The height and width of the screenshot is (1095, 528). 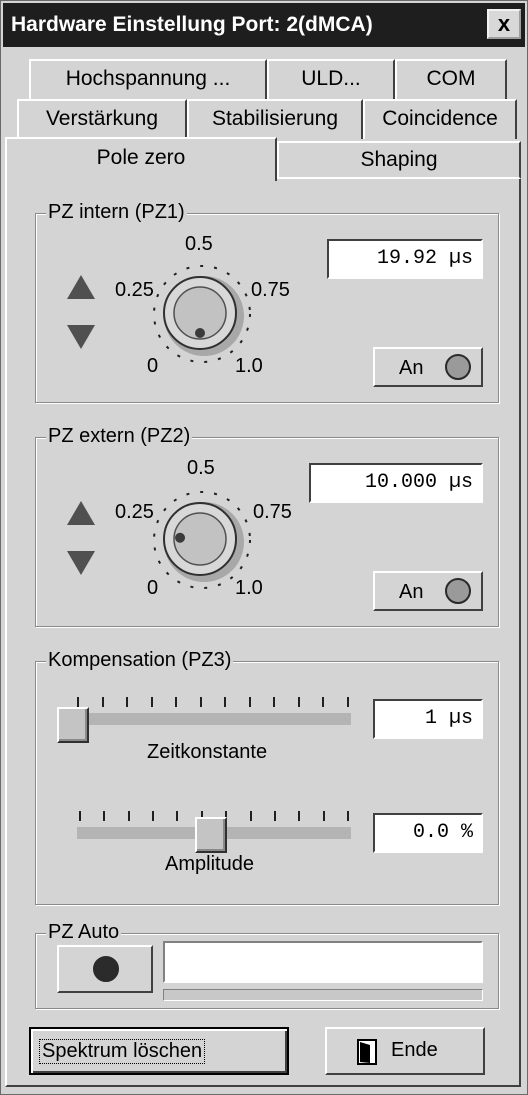 I want to click on pz1-label-q1: 0.25, so click(x=134, y=290).